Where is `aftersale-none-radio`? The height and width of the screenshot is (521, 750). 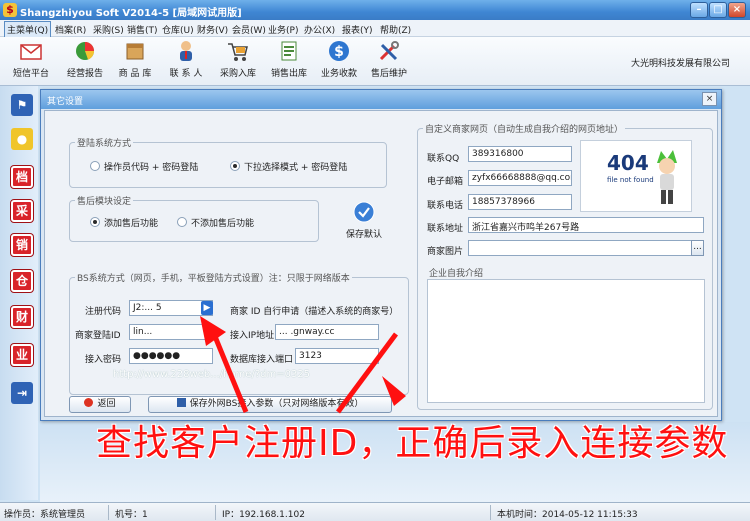
aftersale-none-radio is located at coordinates (182, 222).